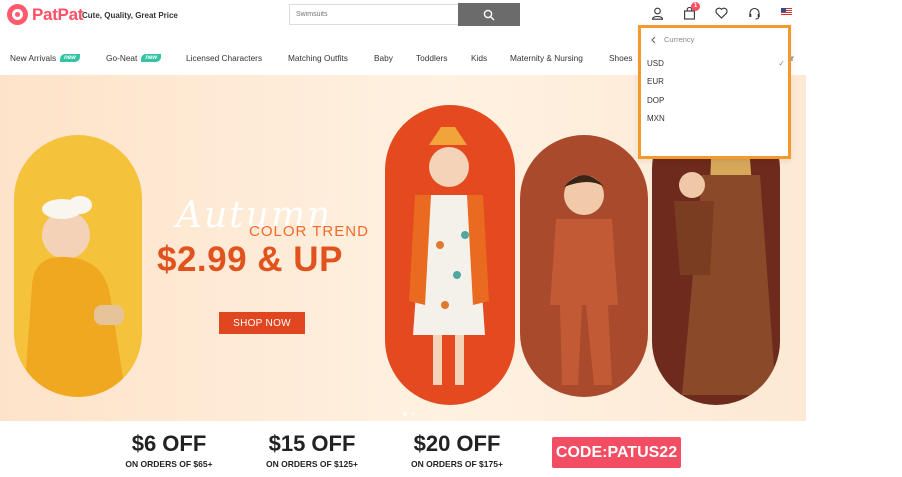  What do you see at coordinates (655, 81) in the screenshot?
I see `currency-code: EUR` at bounding box center [655, 81].